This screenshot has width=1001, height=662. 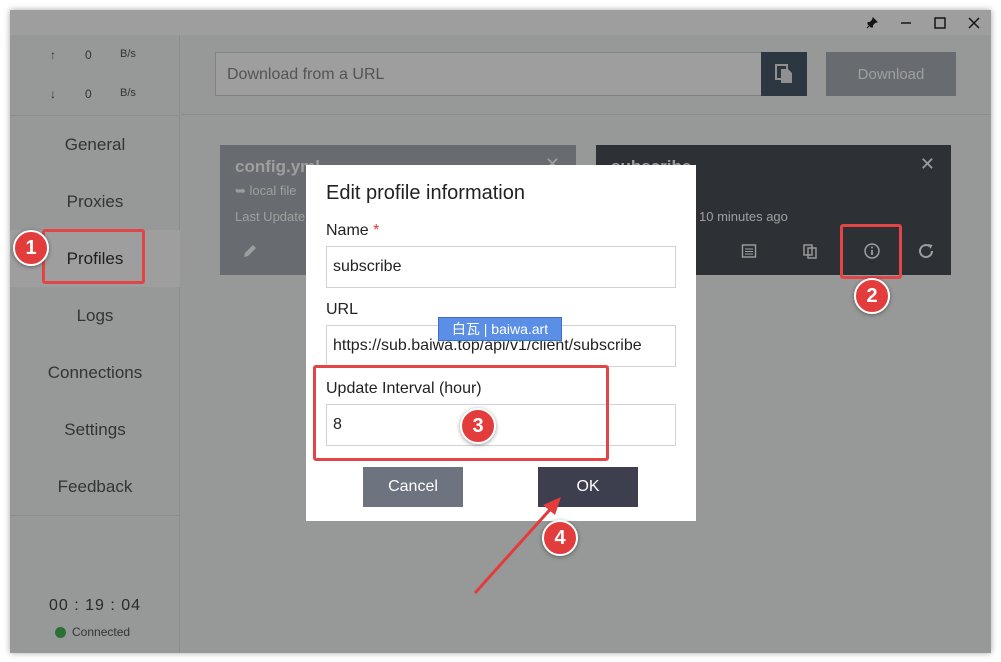 What do you see at coordinates (478, 426) in the screenshot?
I see `step-badge-3: 3` at bounding box center [478, 426].